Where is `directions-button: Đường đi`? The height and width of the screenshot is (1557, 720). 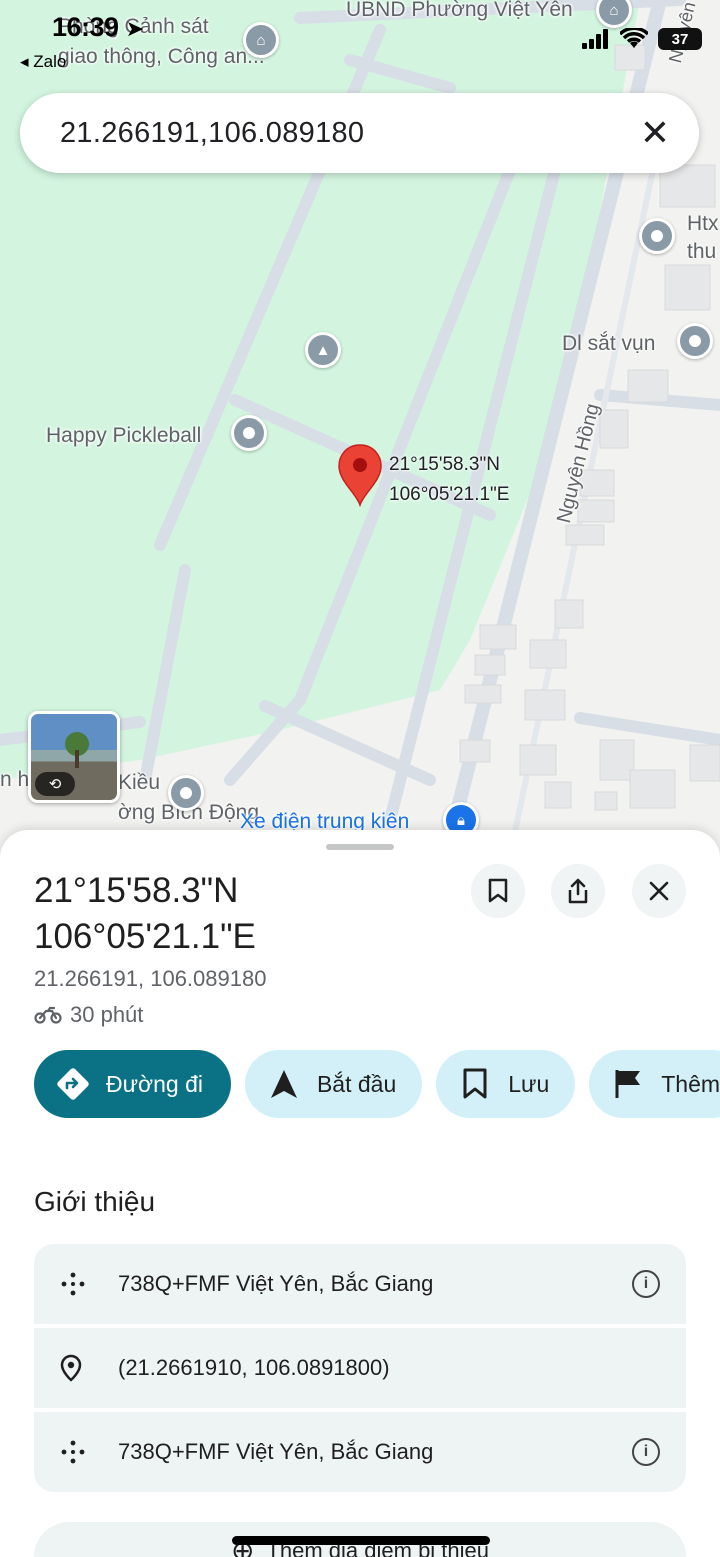 directions-button: Đường đi is located at coordinates (132, 1084).